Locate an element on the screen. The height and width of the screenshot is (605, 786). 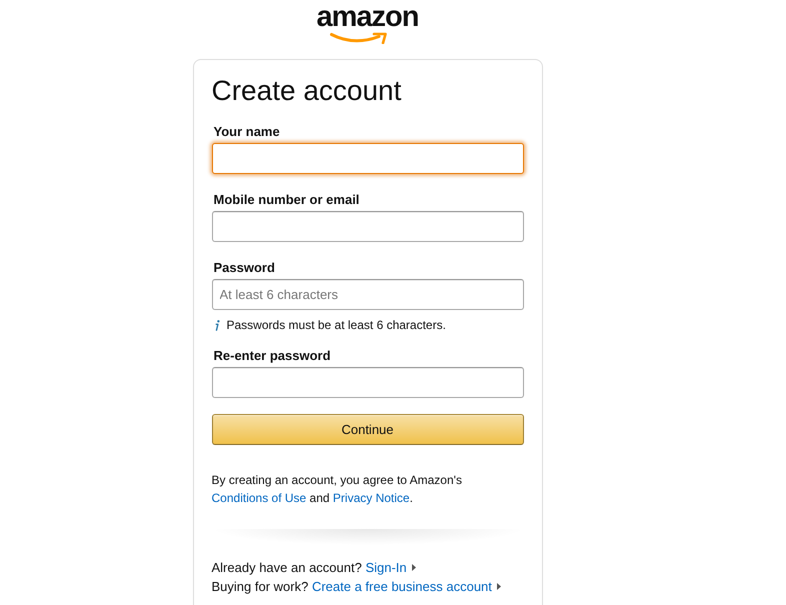
footer-link: Sign-In is located at coordinates (390, 567).